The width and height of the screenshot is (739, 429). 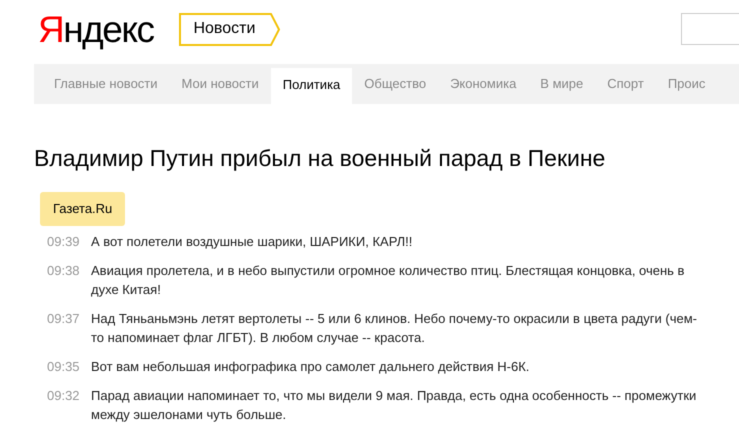 What do you see at coordinates (64, 319) in the screenshot?
I see `entry-time: 09:37` at bounding box center [64, 319].